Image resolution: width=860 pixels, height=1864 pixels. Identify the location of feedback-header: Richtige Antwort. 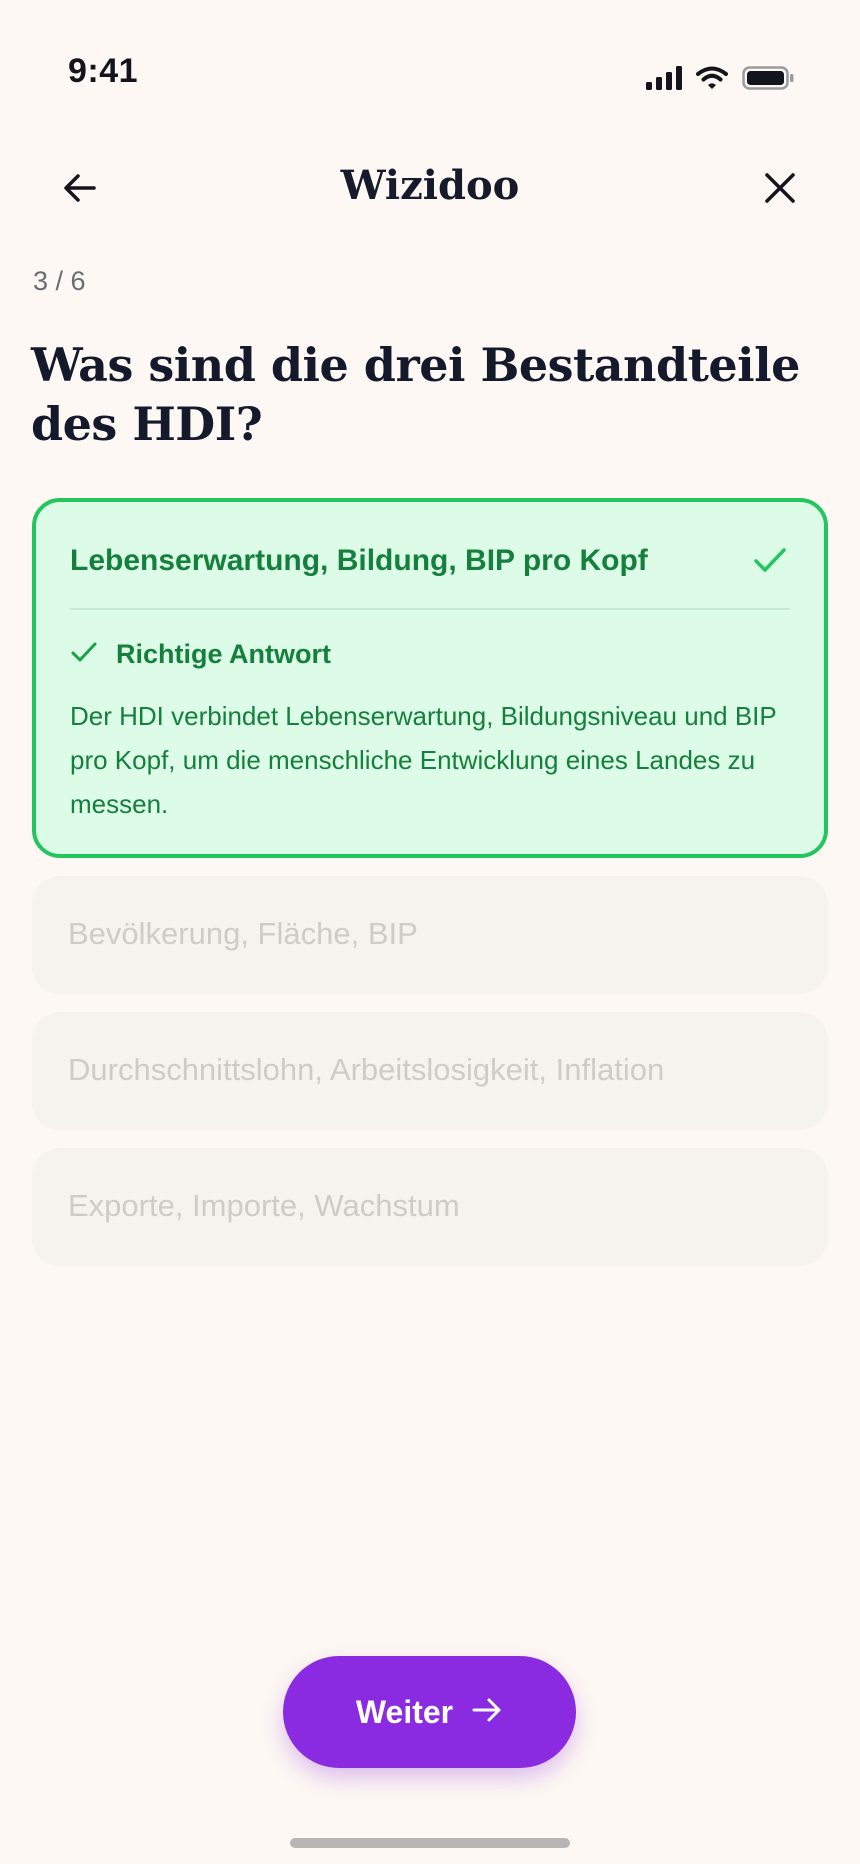
(200, 654).